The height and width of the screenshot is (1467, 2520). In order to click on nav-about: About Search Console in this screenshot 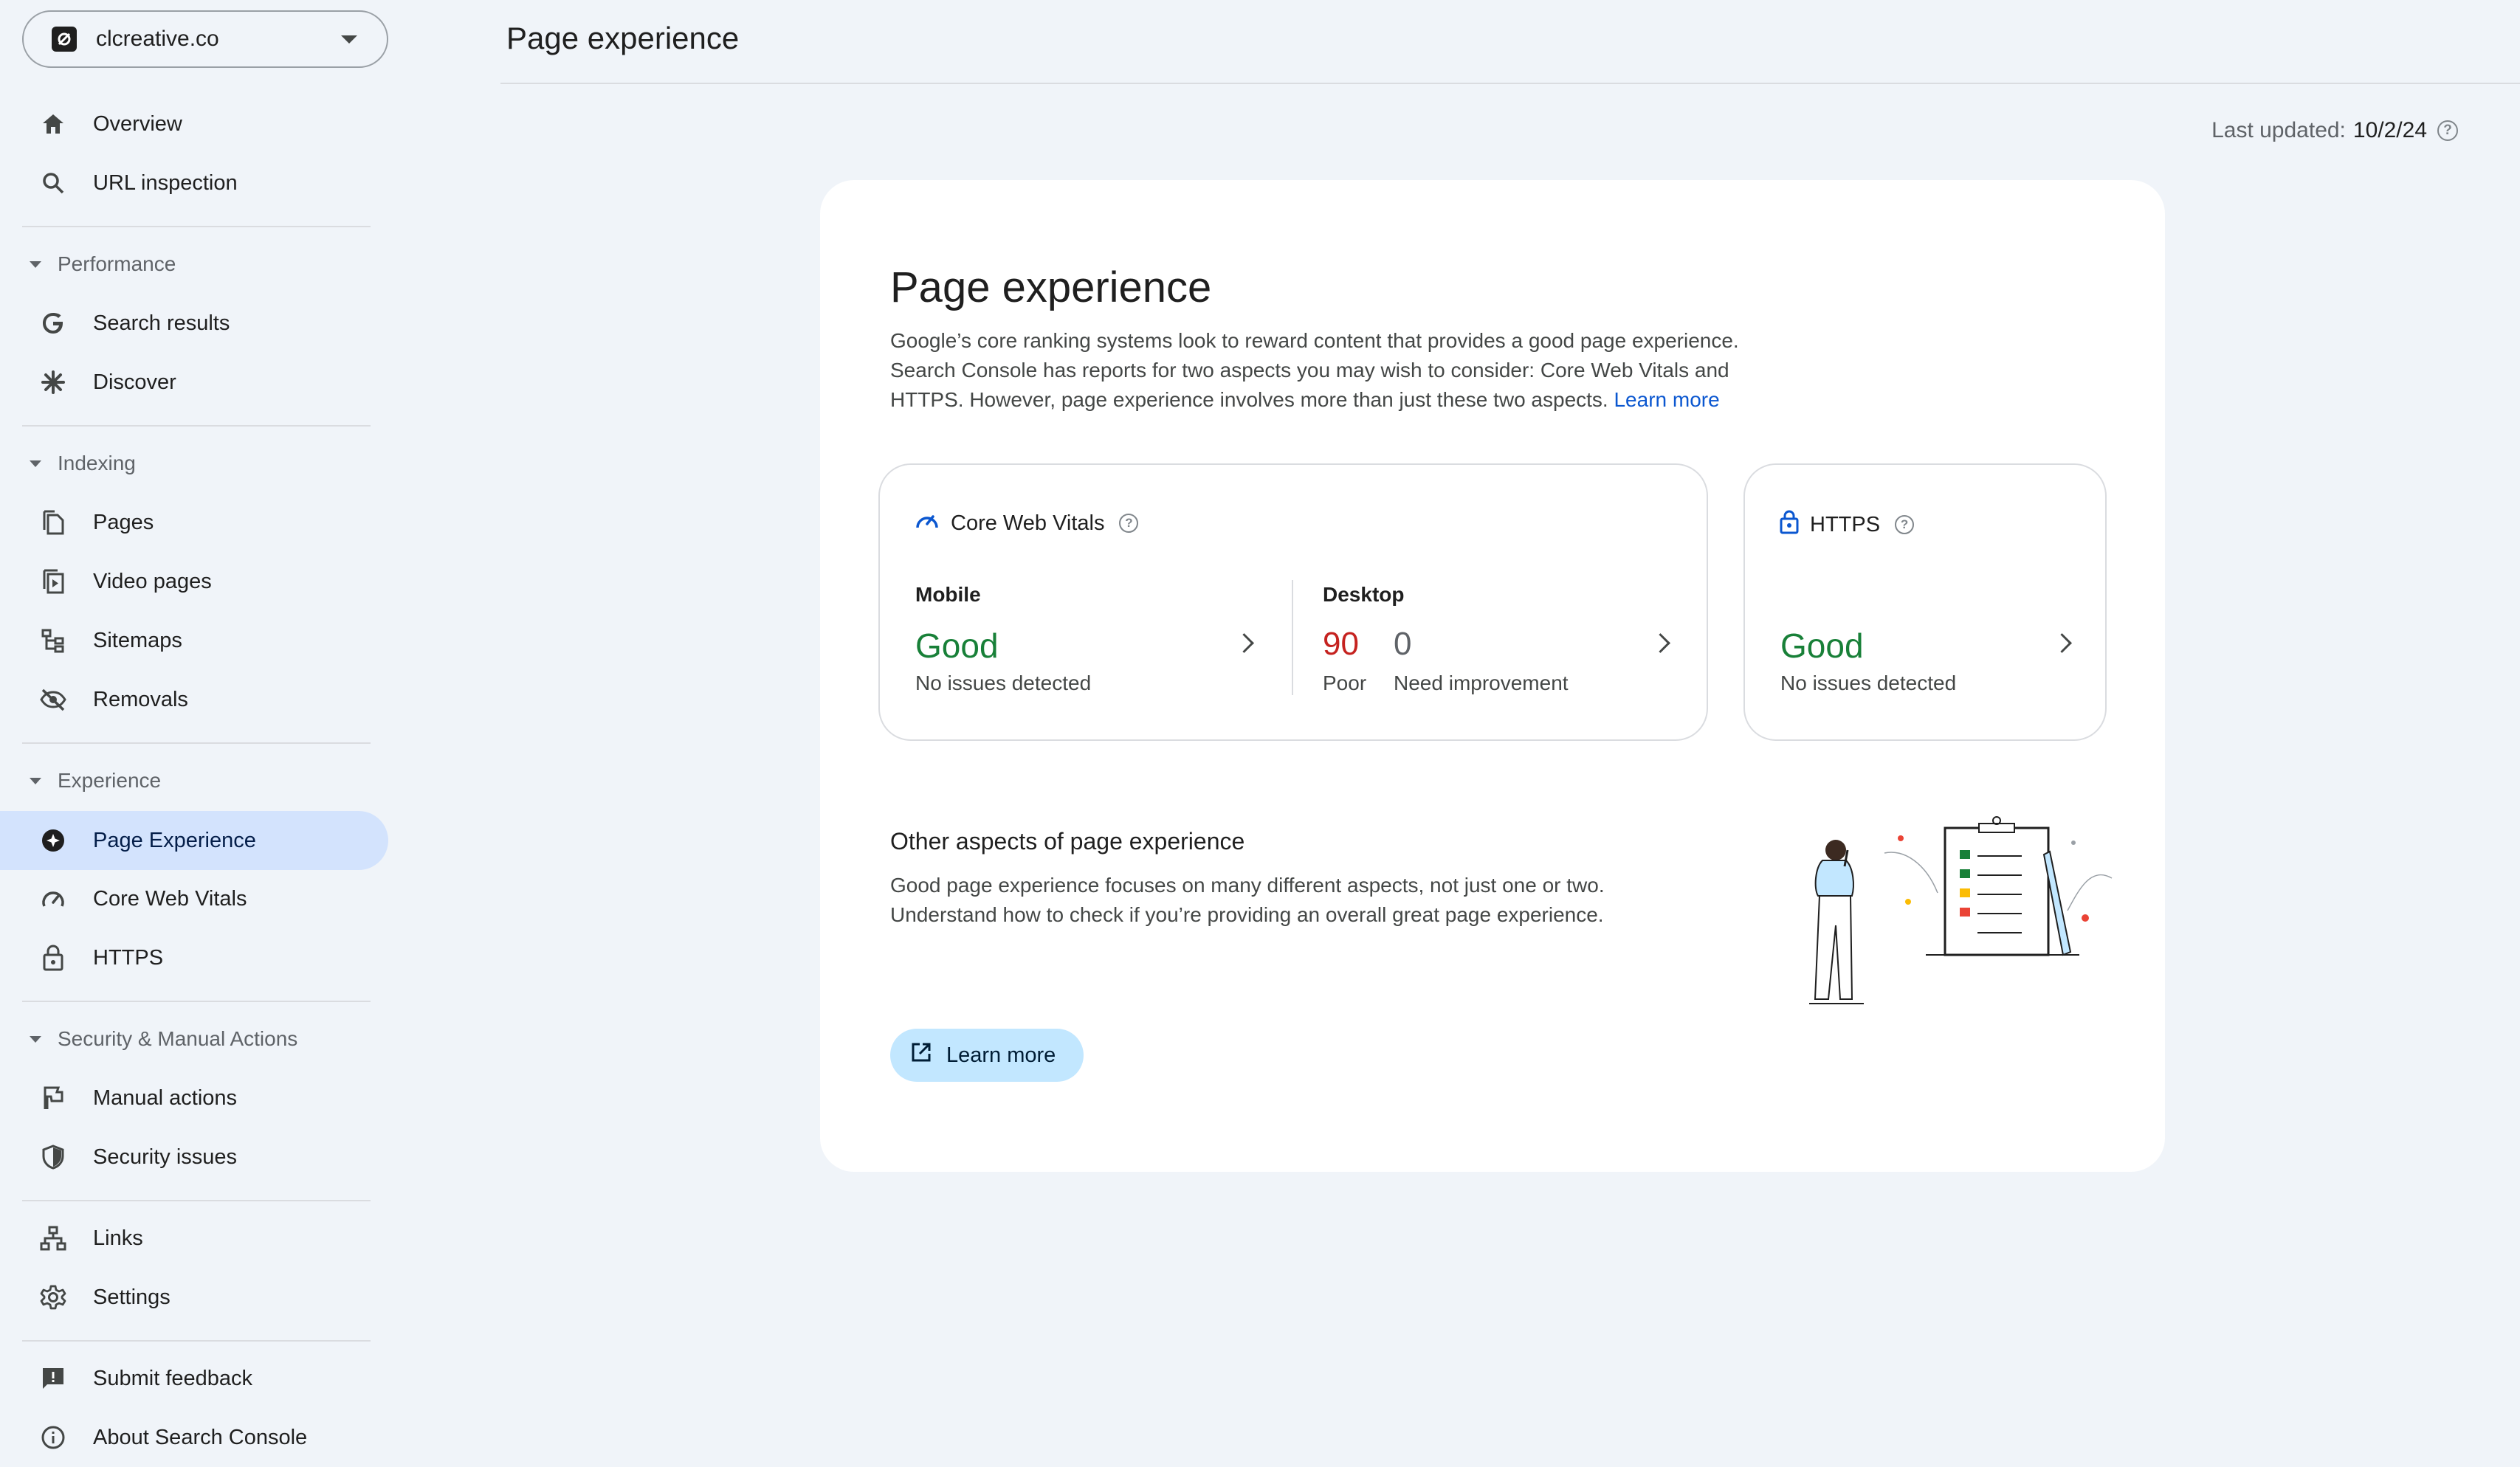, I will do `click(194, 1437)`.